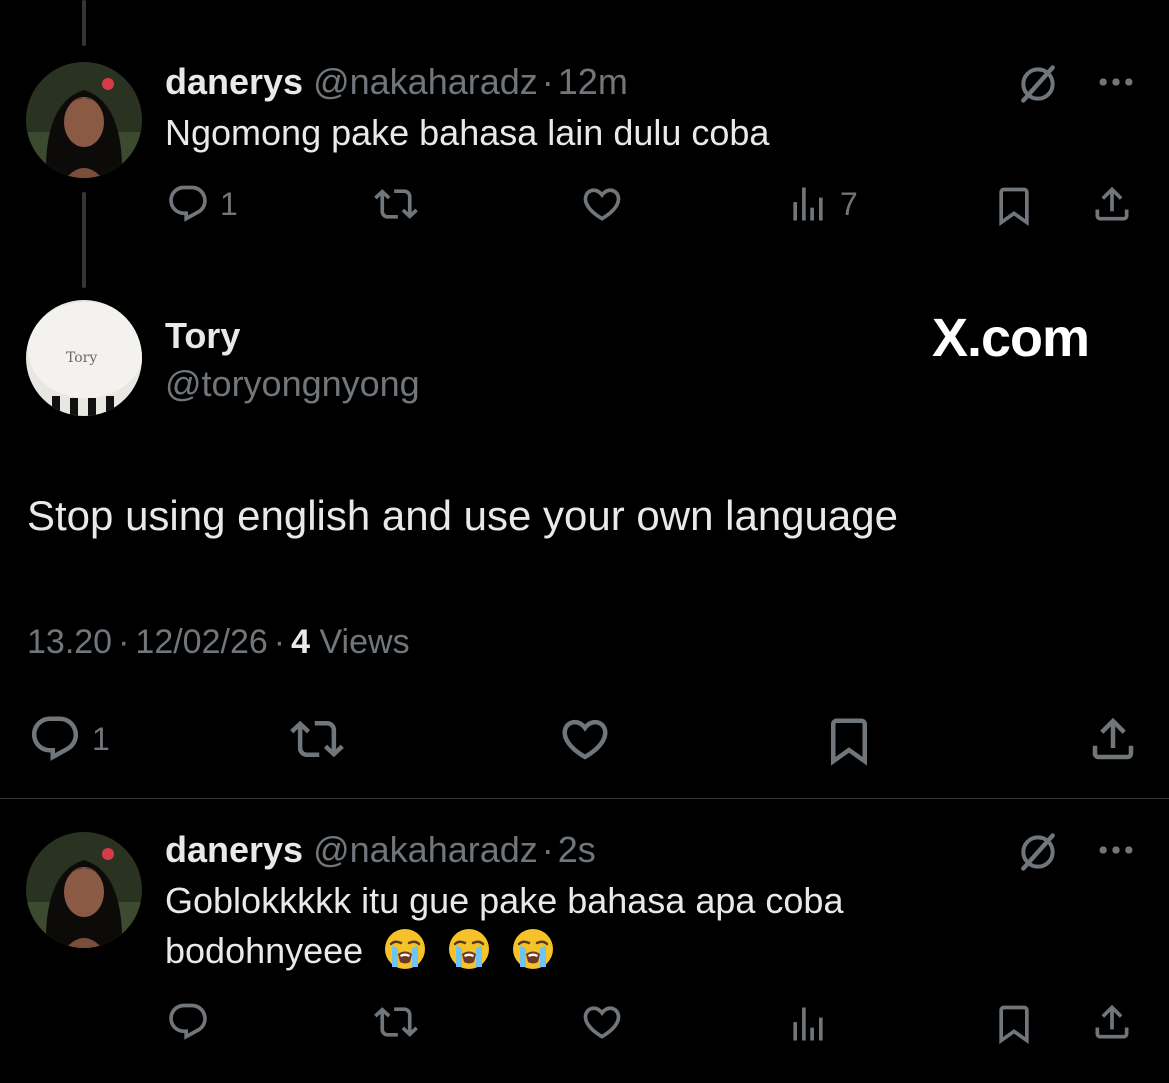 This screenshot has height=1083, width=1169. Describe the element at coordinates (264, 950) in the screenshot. I see `tweet-text-line-2-words: bodohnyeee` at that location.